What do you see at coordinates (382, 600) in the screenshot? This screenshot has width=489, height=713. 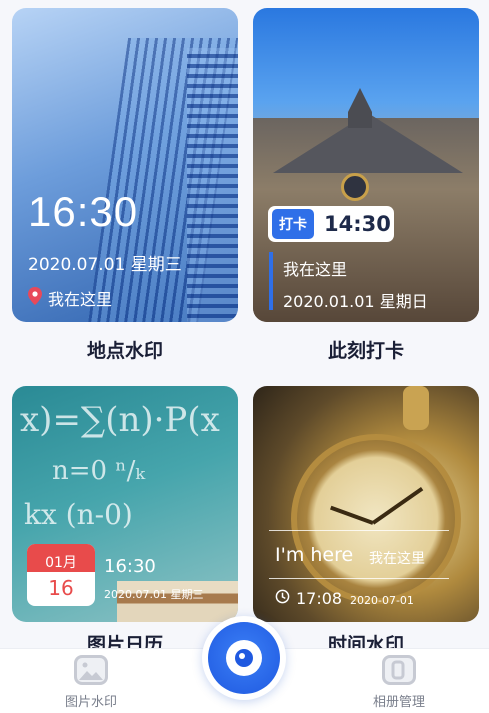 I see `watermark-date: 2020-07-01` at bounding box center [382, 600].